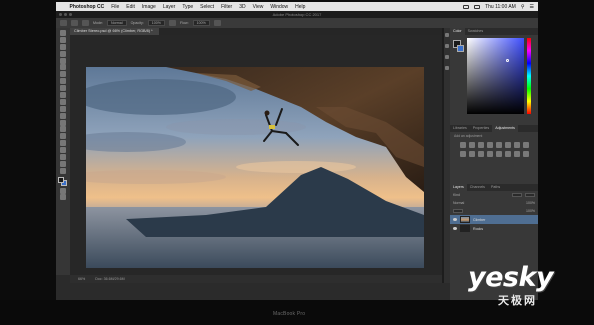 This screenshot has width=594, height=325. Describe the element at coordinates (63, 60) in the screenshot. I see `crop-tool-icon` at that location.